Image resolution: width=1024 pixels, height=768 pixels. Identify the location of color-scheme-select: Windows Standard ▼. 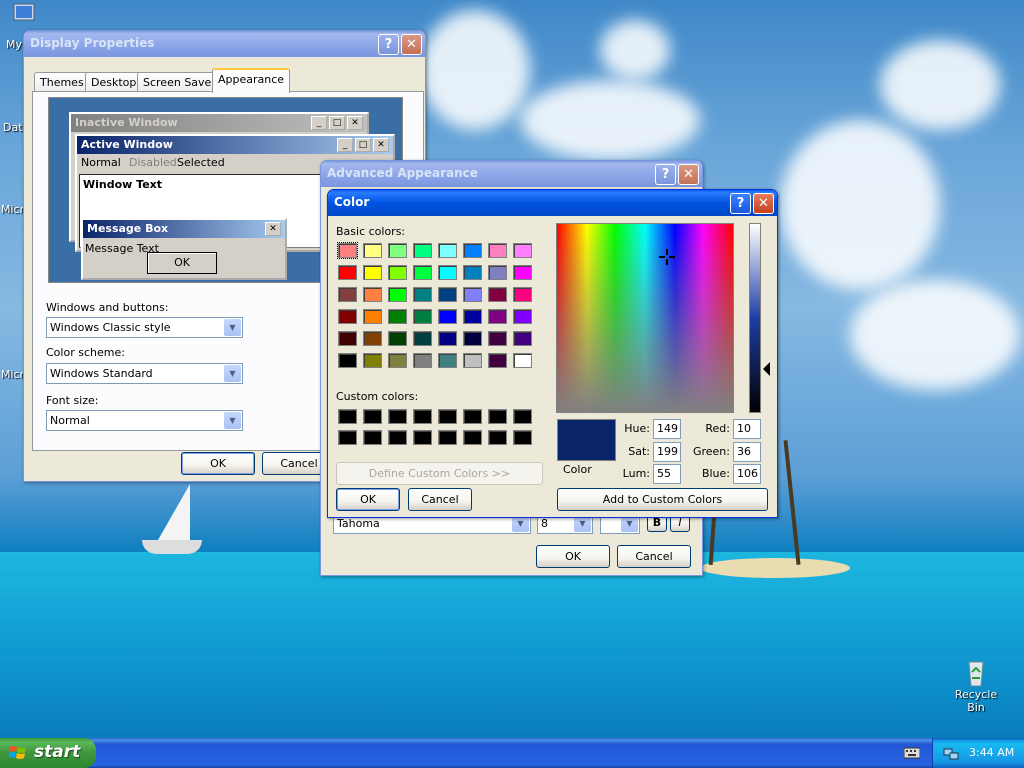
(144, 373).